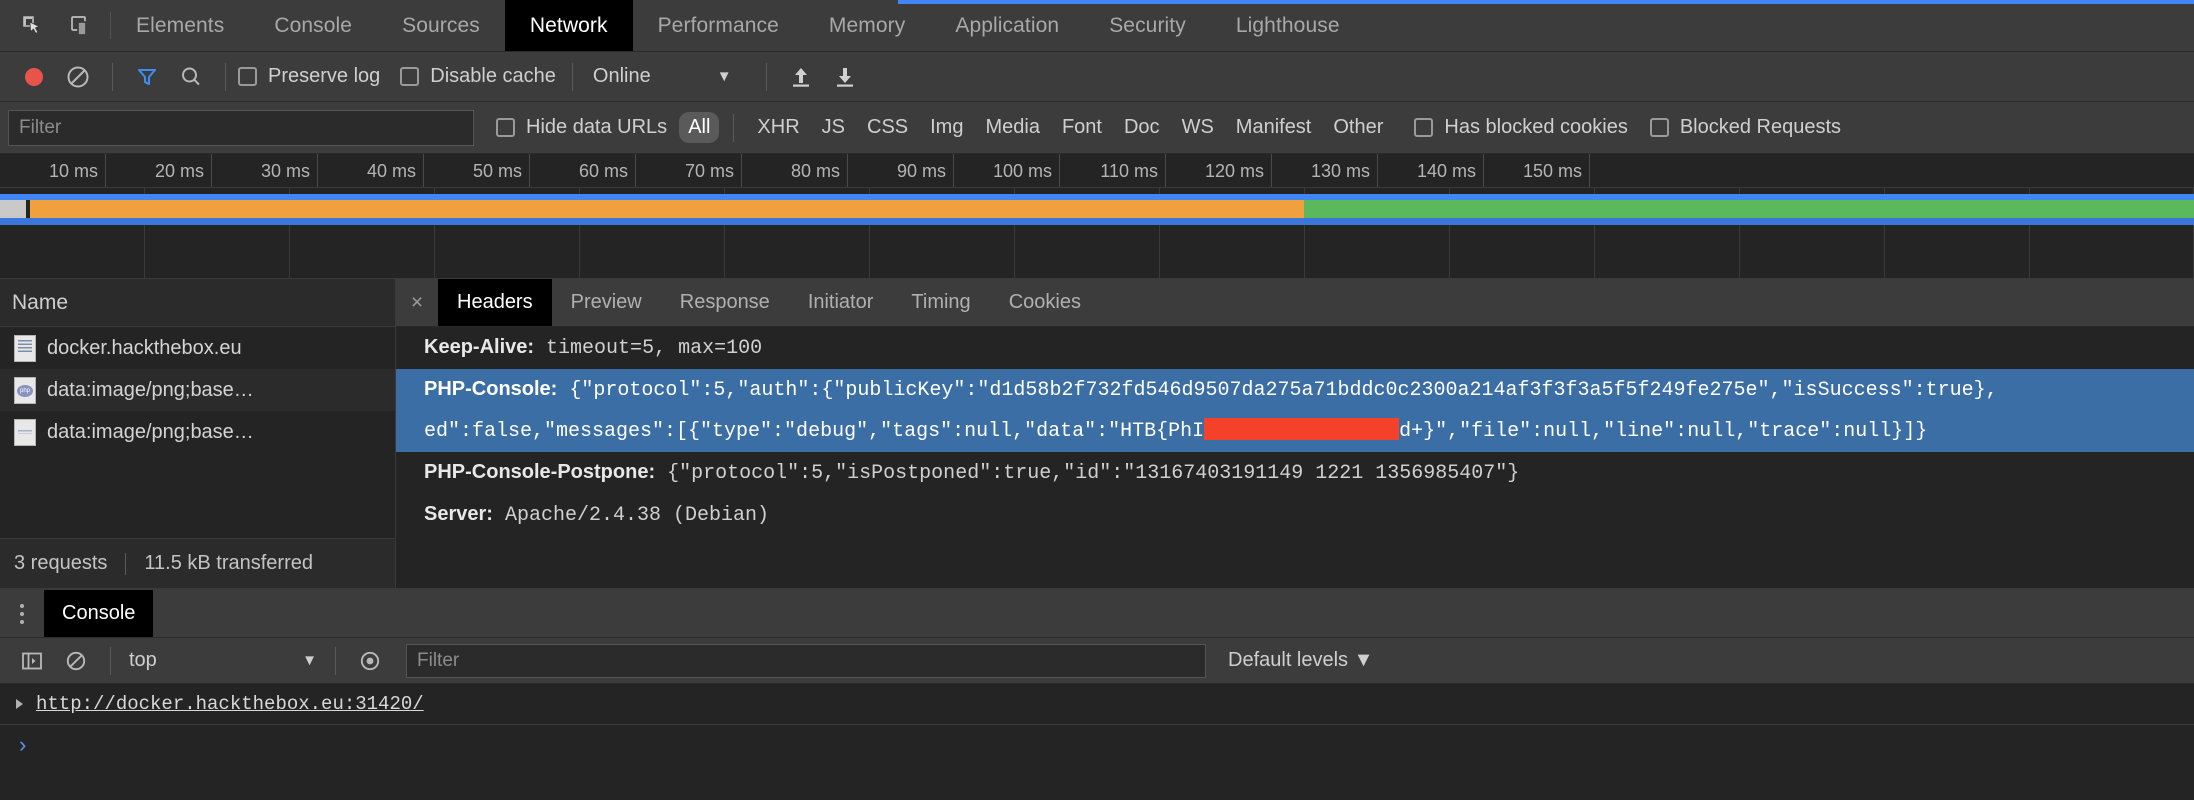 The height and width of the screenshot is (800, 2194). What do you see at coordinates (778, 127) in the screenshot?
I see `filter-type-xhr: XHR` at bounding box center [778, 127].